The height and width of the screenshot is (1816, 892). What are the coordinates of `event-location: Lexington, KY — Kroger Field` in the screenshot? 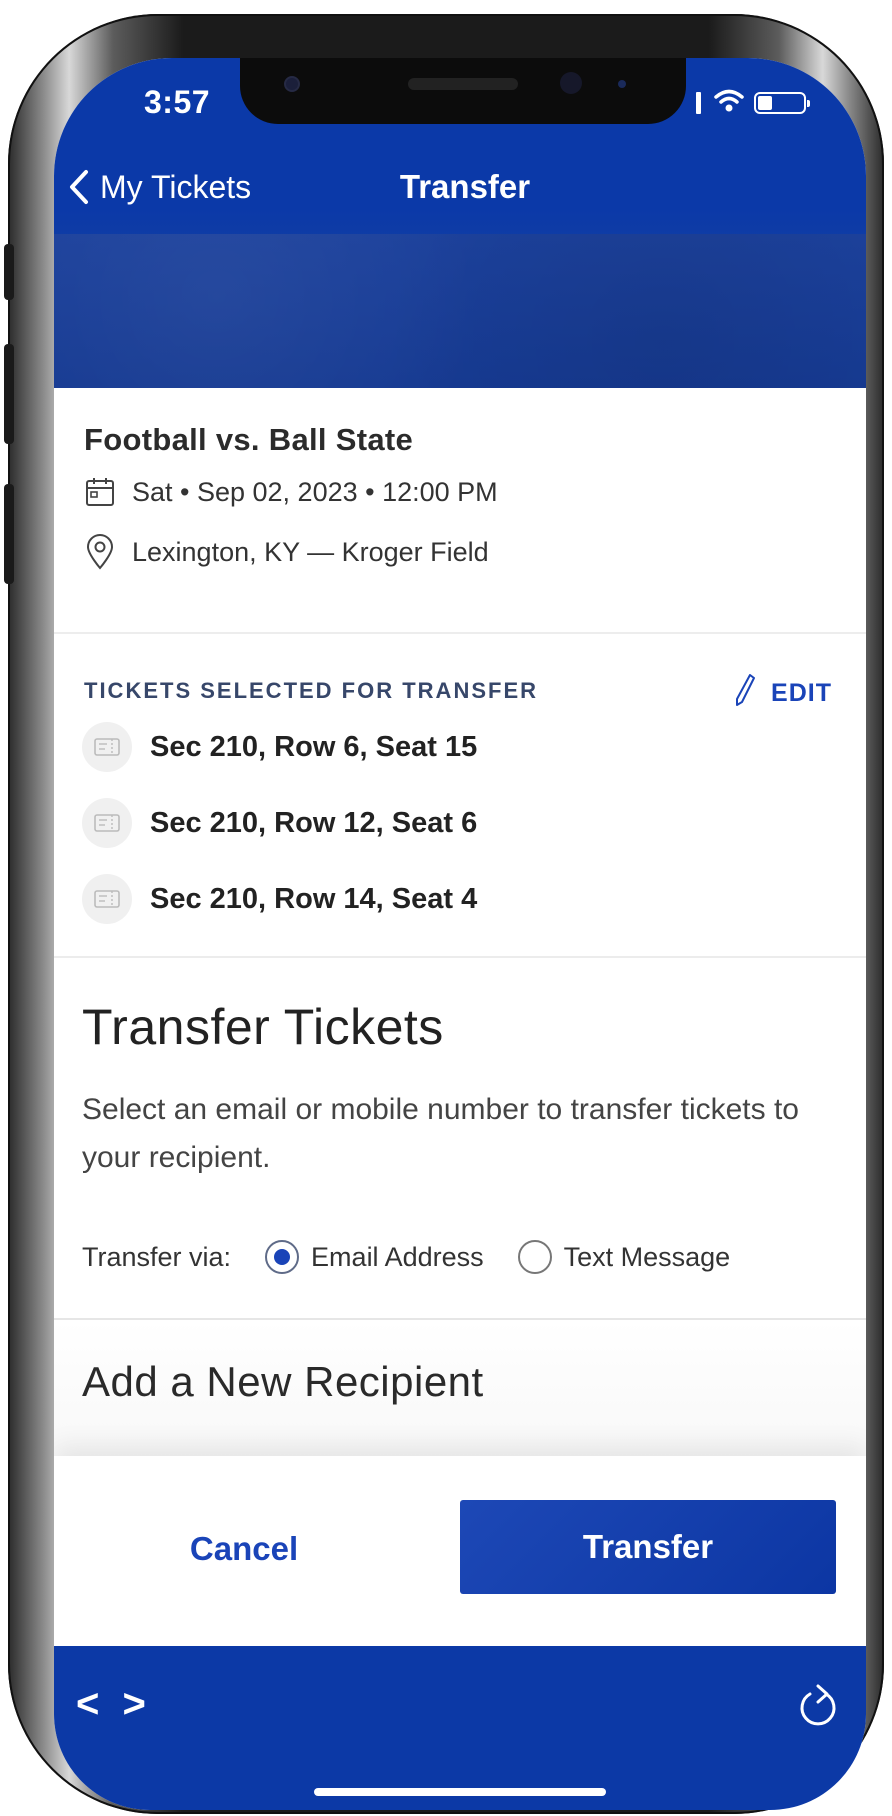 It's located at (310, 551).